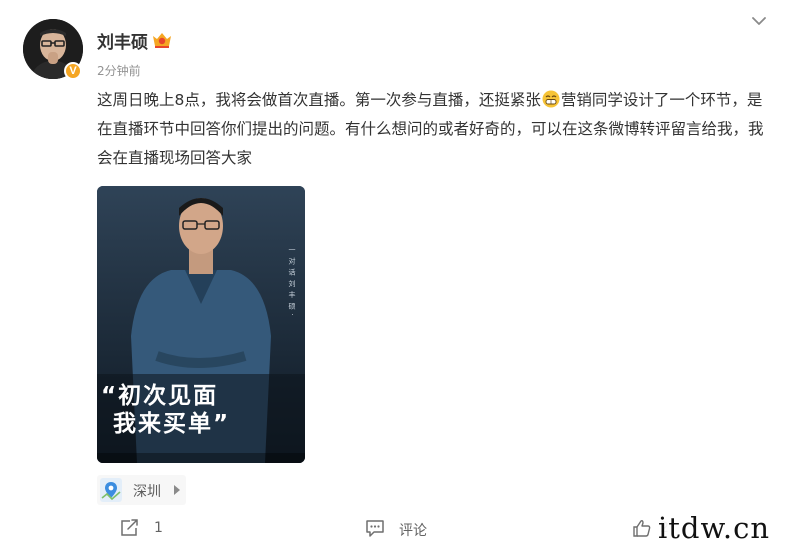 The height and width of the screenshot is (552, 789). What do you see at coordinates (759, 21) in the screenshot?
I see `chevron-down-icon` at bounding box center [759, 21].